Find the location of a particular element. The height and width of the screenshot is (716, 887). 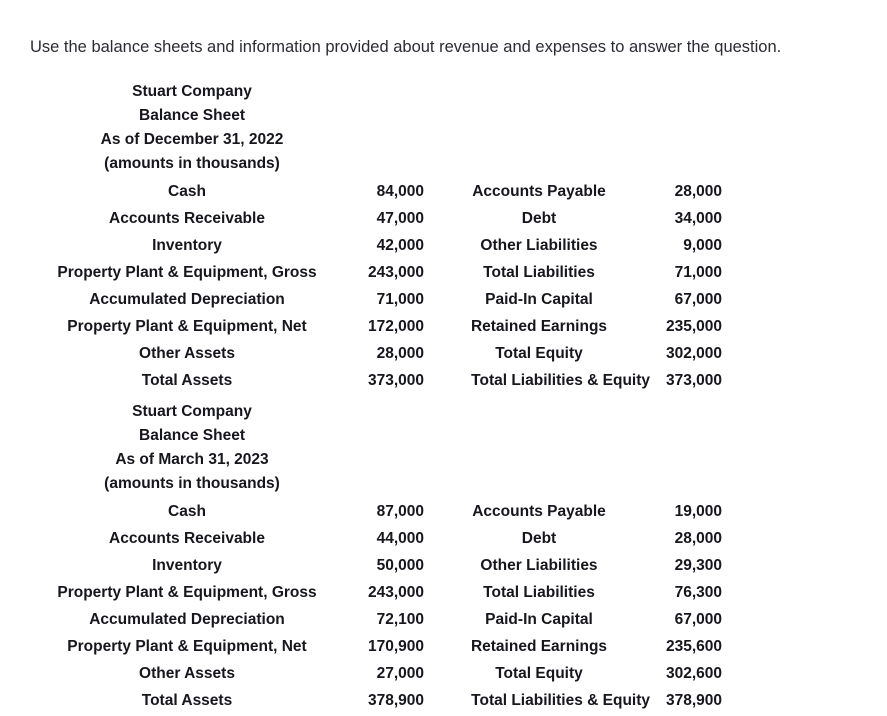

asset-value: 84,000 is located at coordinates (400, 191).